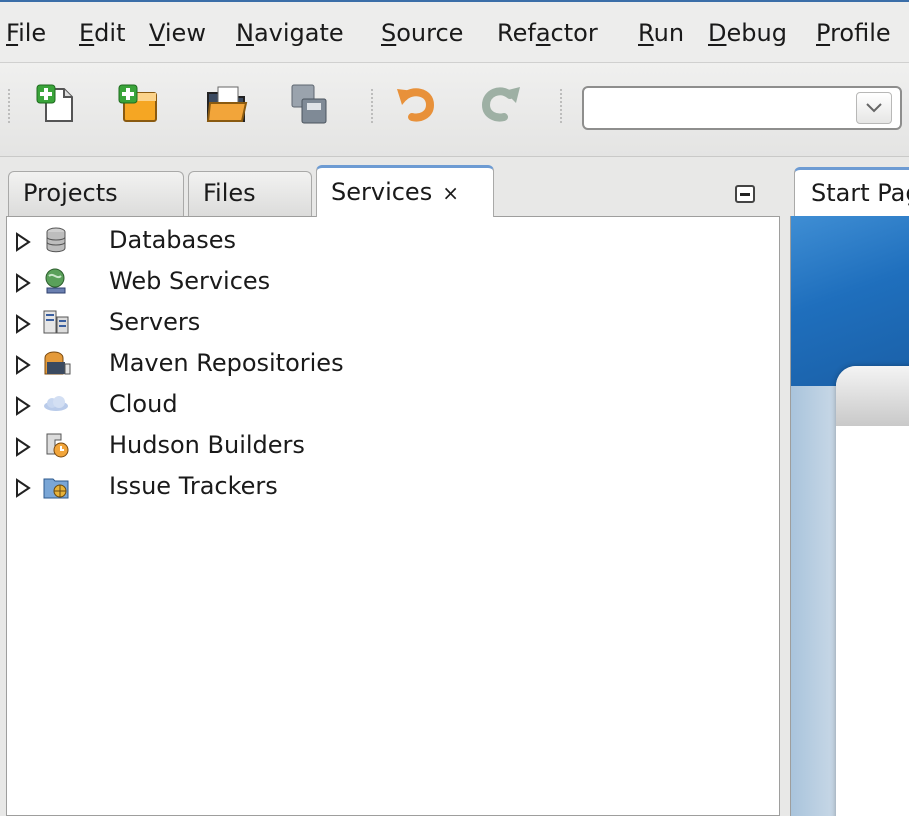  What do you see at coordinates (57, 104) in the screenshot?
I see `new-file-icon` at bounding box center [57, 104].